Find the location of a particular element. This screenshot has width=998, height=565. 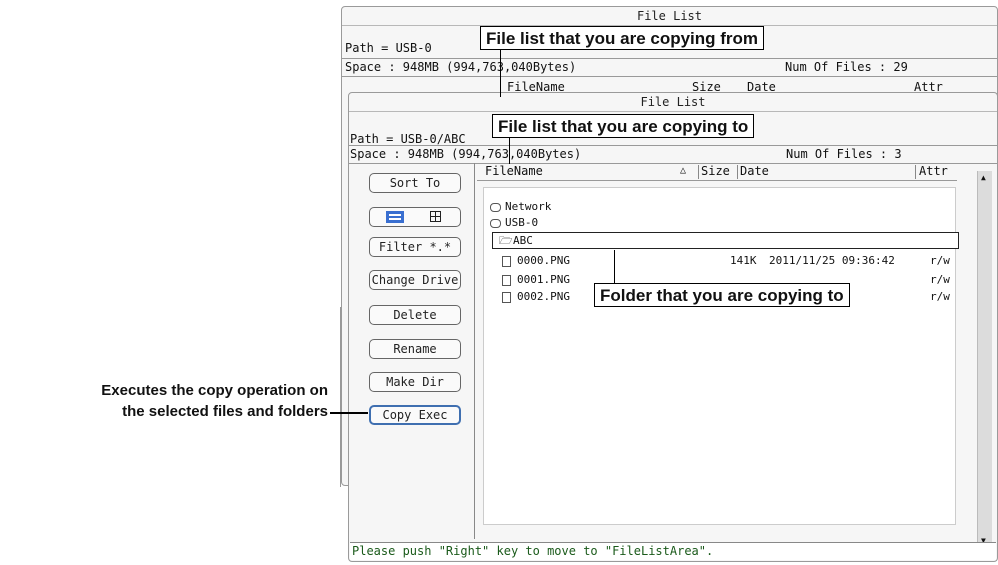

tree-item-network: Network is located at coordinates (520, 207).